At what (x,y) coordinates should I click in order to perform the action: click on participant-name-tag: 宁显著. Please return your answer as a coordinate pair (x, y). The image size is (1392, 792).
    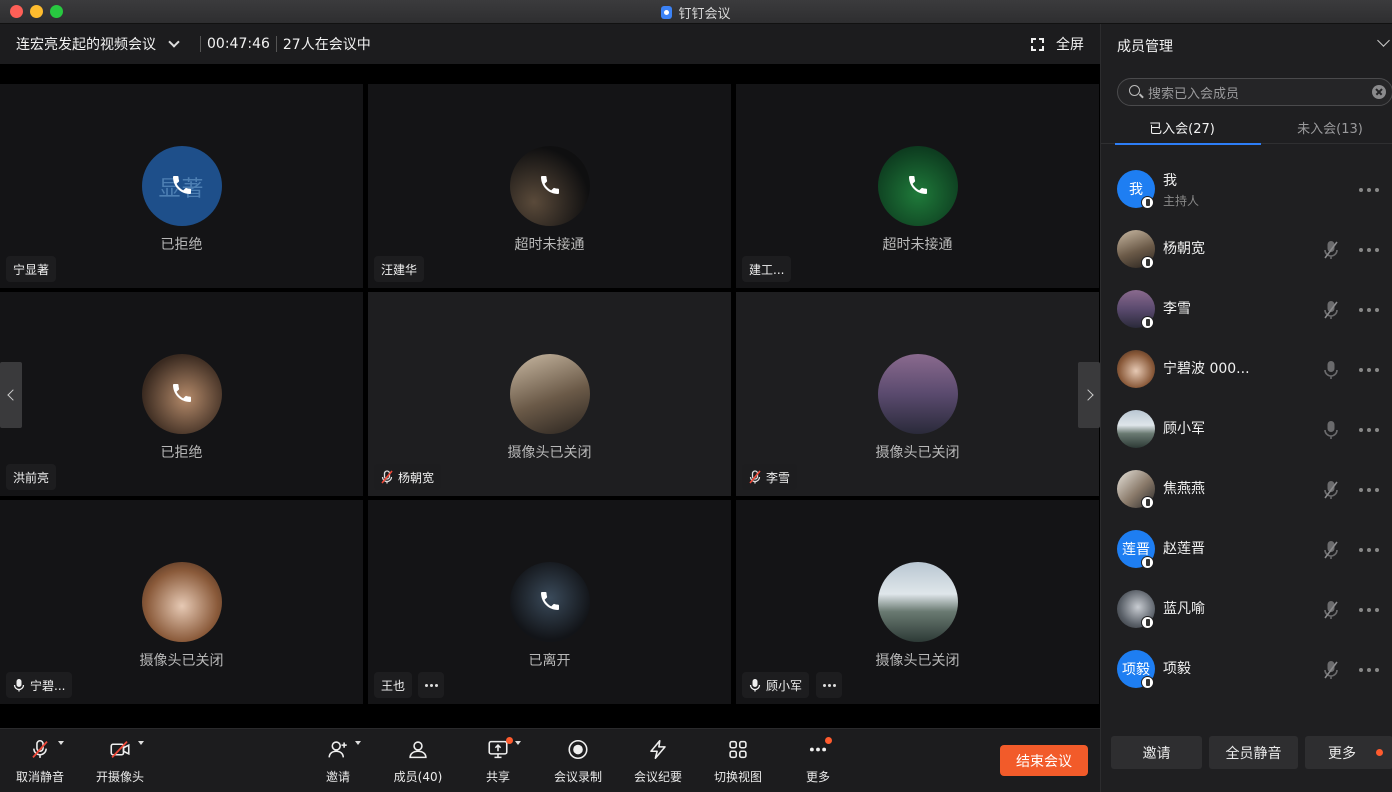
    Looking at the image, I should click on (31, 269).